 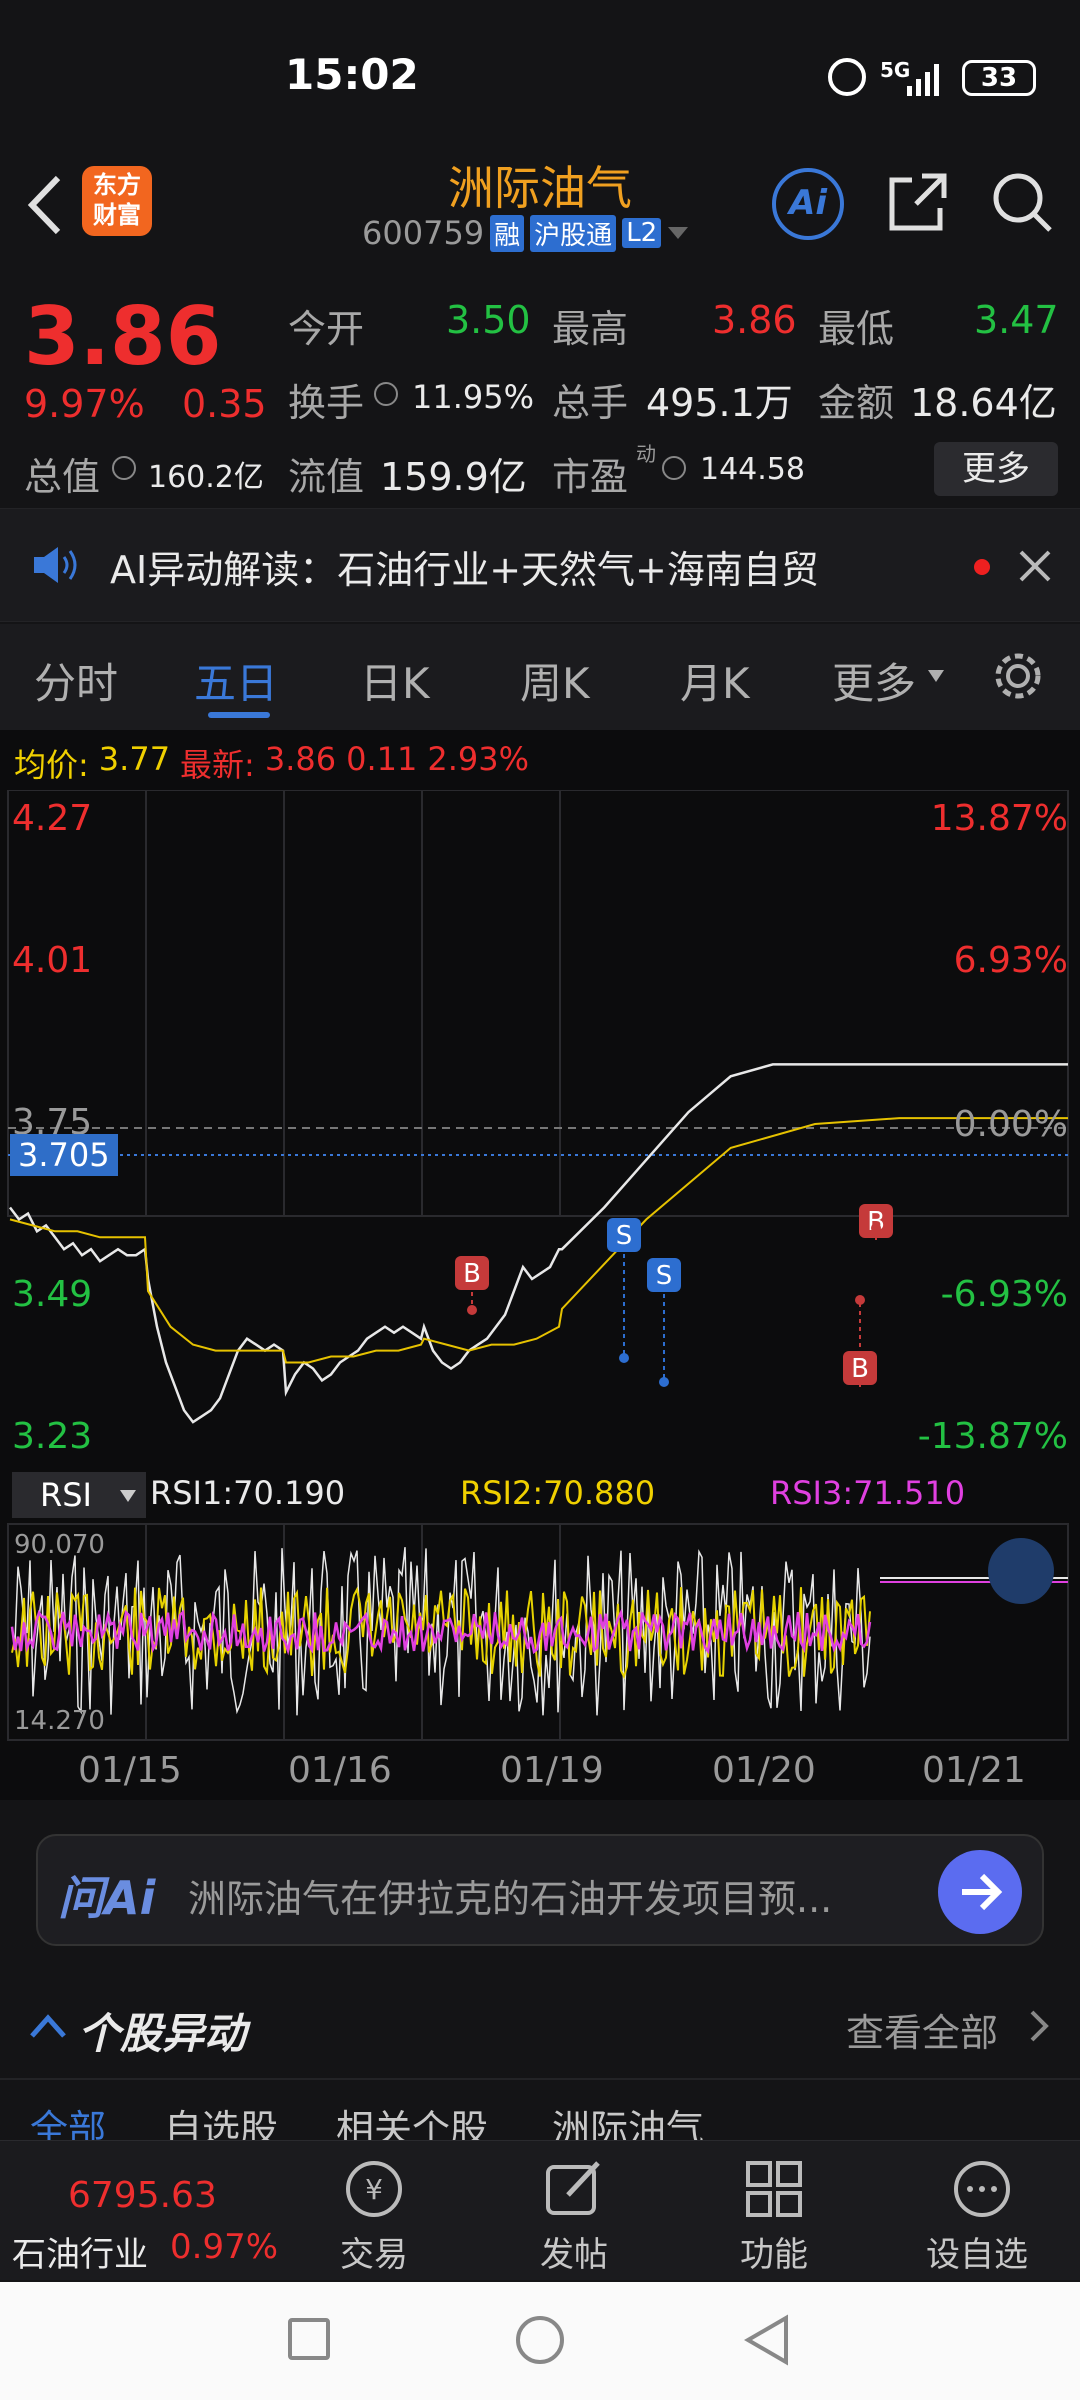 What do you see at coordinates (1018, 678) in the screenshot?
I see `gear-icon` at bounding box center [1018, 678].